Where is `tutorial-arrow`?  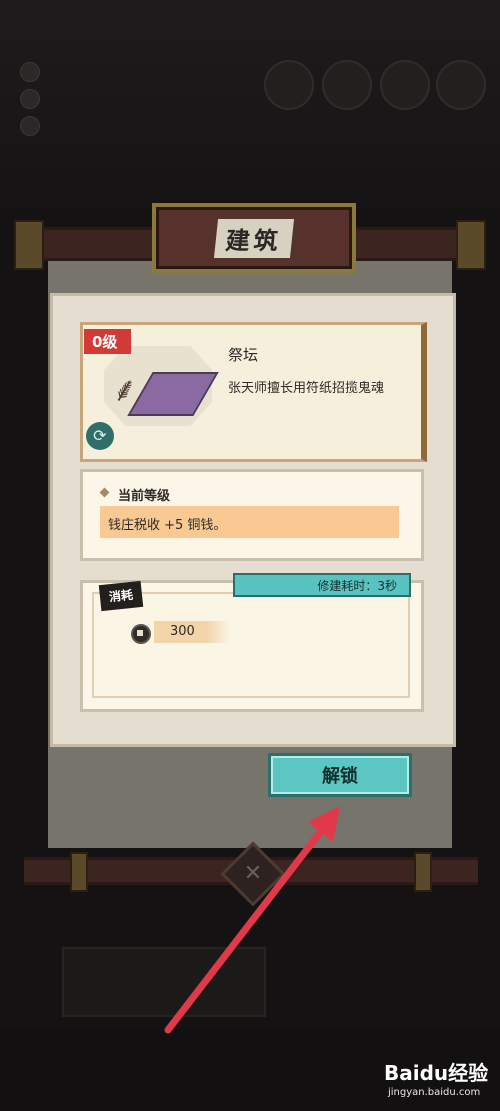 tutorial-arrow is located at coordinates (252, 920).